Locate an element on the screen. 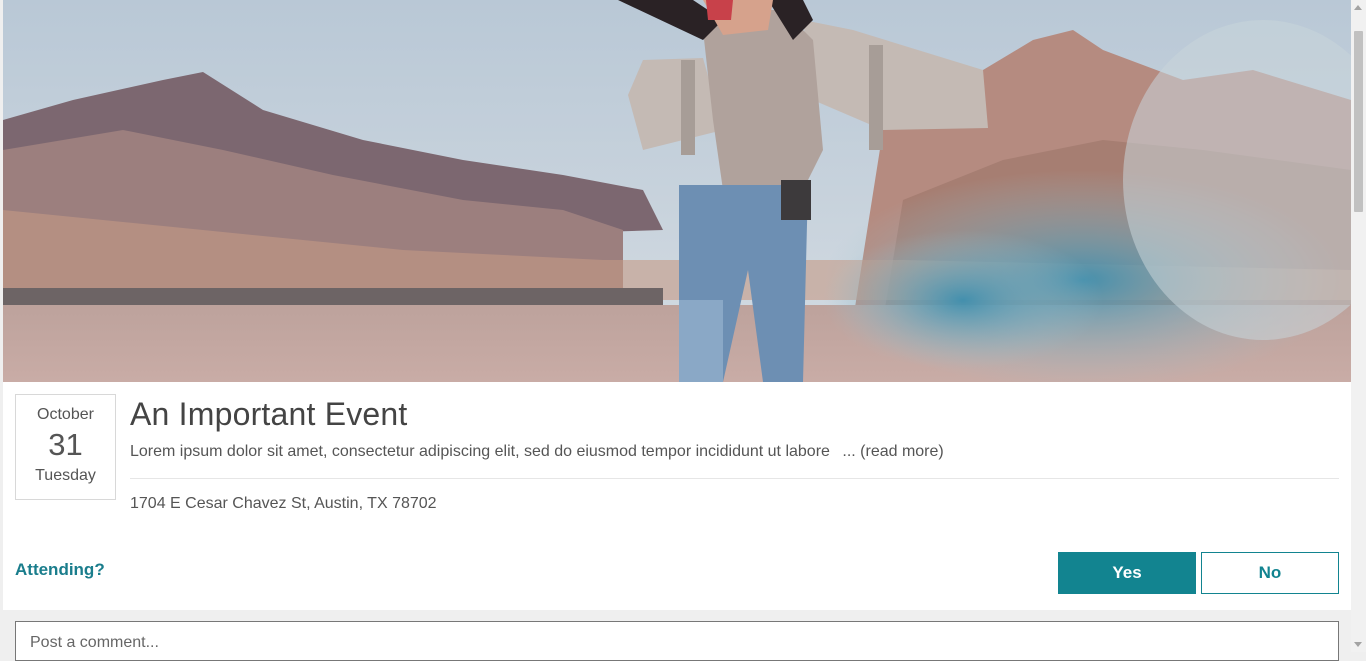 The height and width of the screenshot is (661, 1366). event-day: 31 is located at coordinates (65, 444).